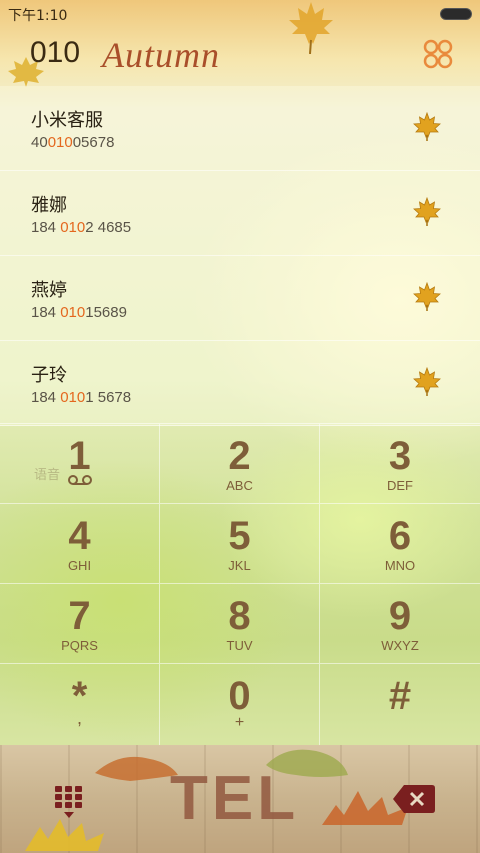 The width and height of the screenshot is (480, 853). I want to click on key-9: 9 WXYZ, so click(400, 623).